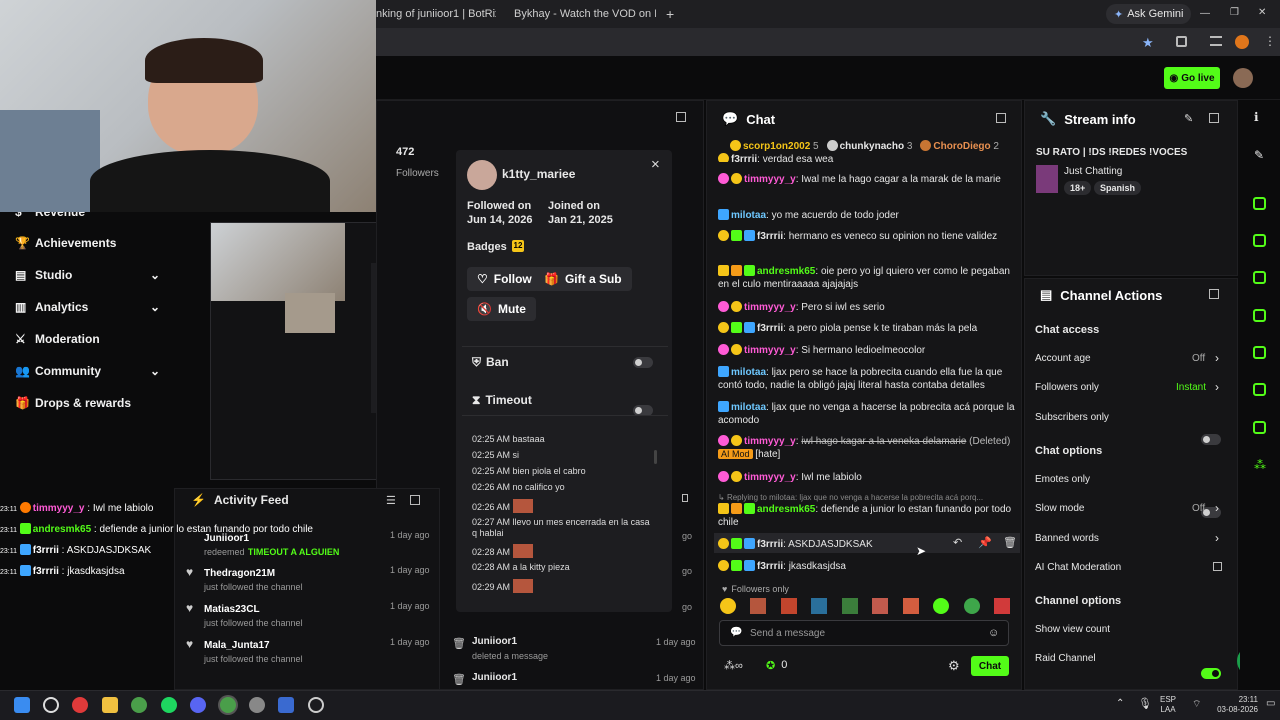  What do you see at coordinates (1259, 203) in the screenshot?
I see `crop-icon` at bounding box center [1259, 203].